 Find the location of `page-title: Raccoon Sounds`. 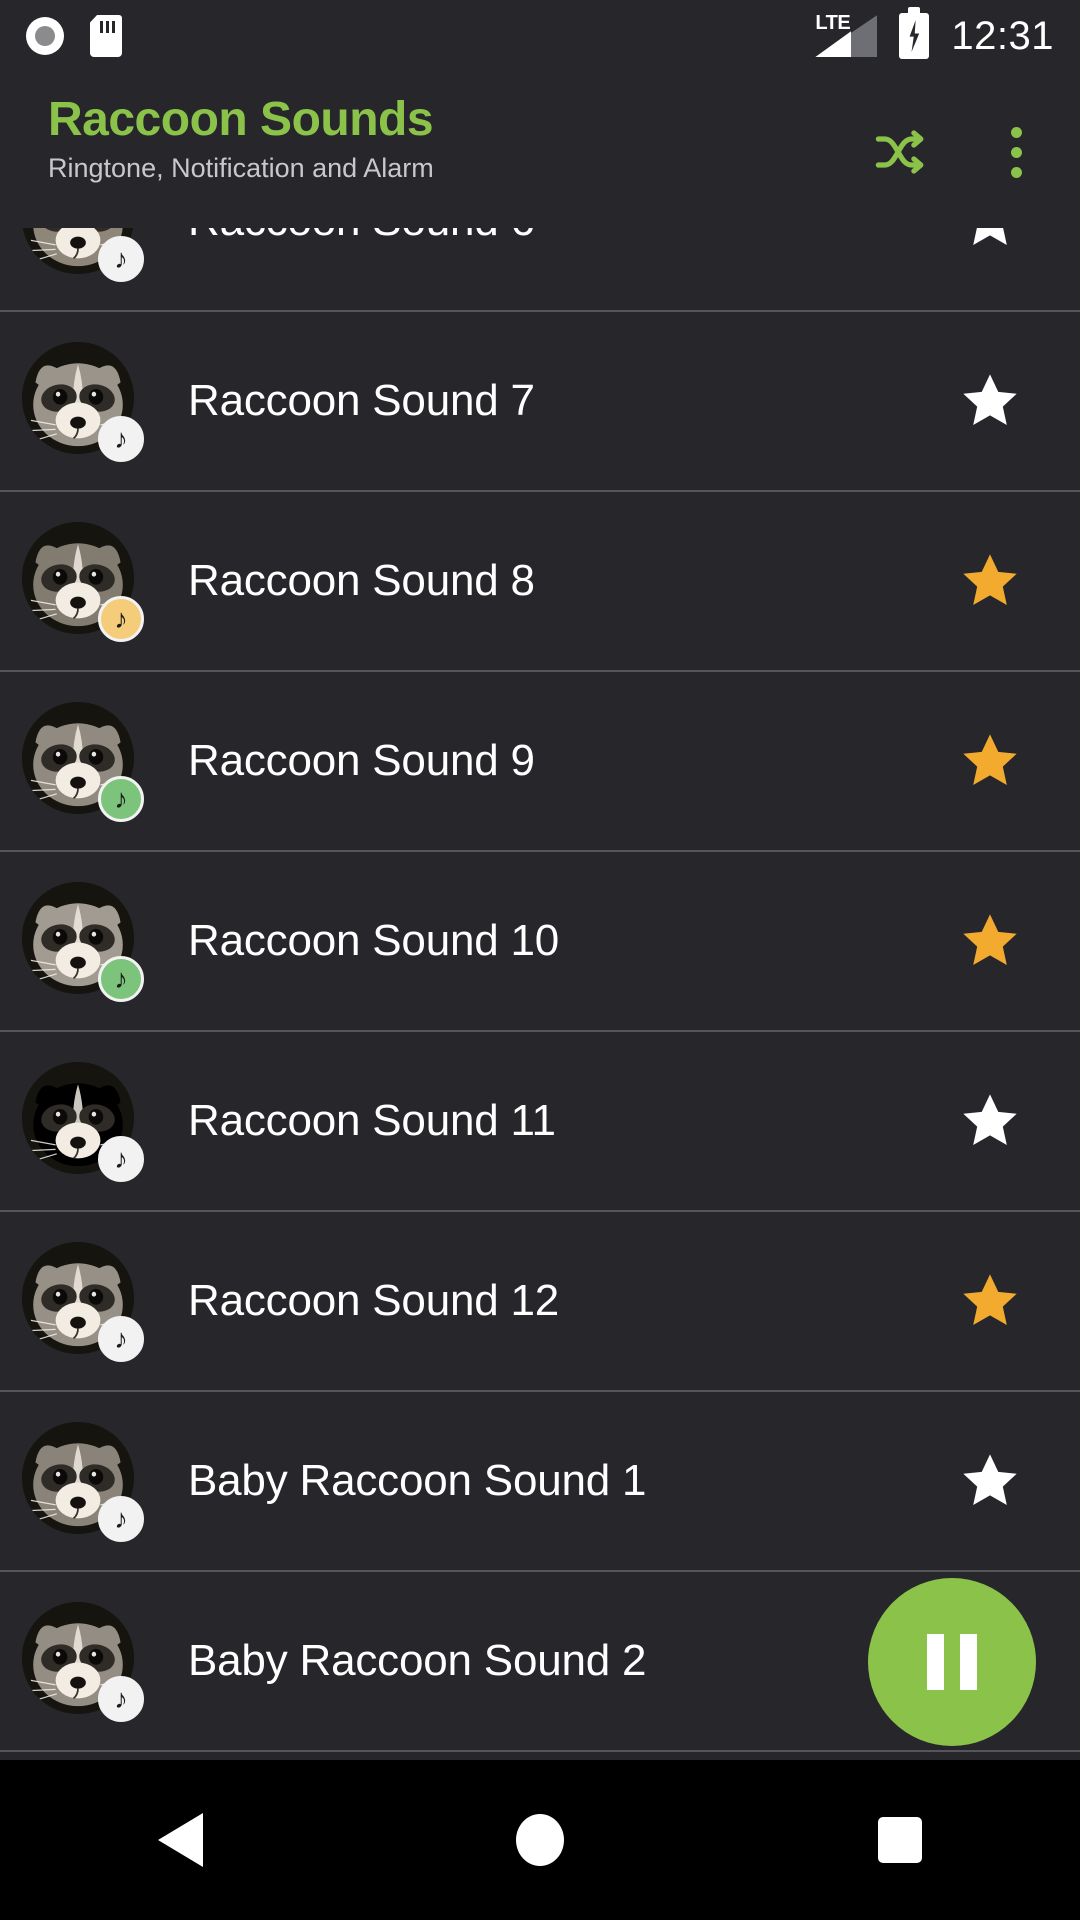

page-title: Raccoon Sounds is located at coordinates (241, 119).